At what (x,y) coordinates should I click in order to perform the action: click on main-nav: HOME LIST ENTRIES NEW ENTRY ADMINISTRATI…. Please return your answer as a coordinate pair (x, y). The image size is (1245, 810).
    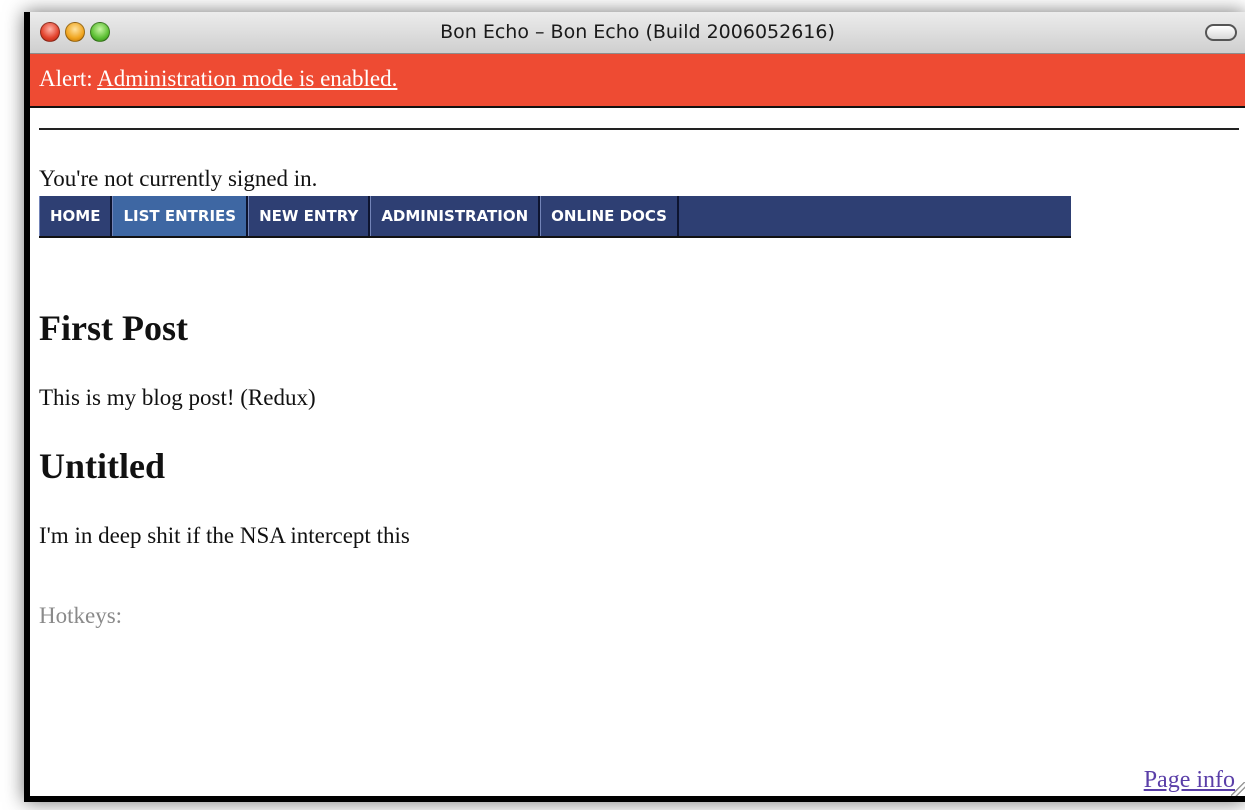
    Looking at the image, I should click on (555, 217).